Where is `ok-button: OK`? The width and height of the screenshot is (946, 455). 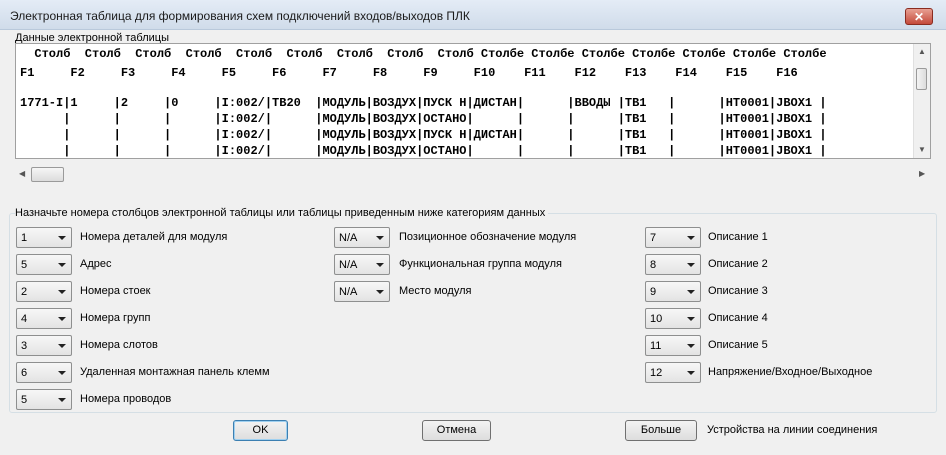
ok-button: OK is located at coordinates (260, 430).